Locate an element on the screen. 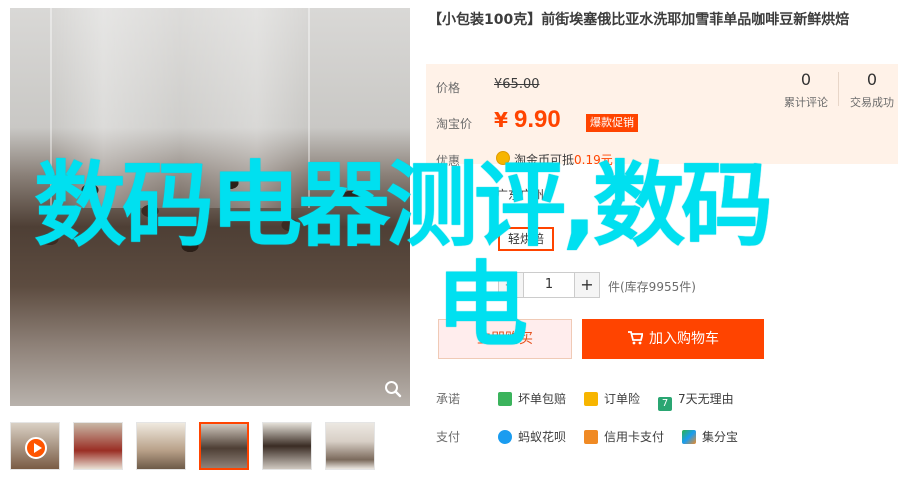  shipping-origin: 广东广州 is located at coordinates (520, 195).